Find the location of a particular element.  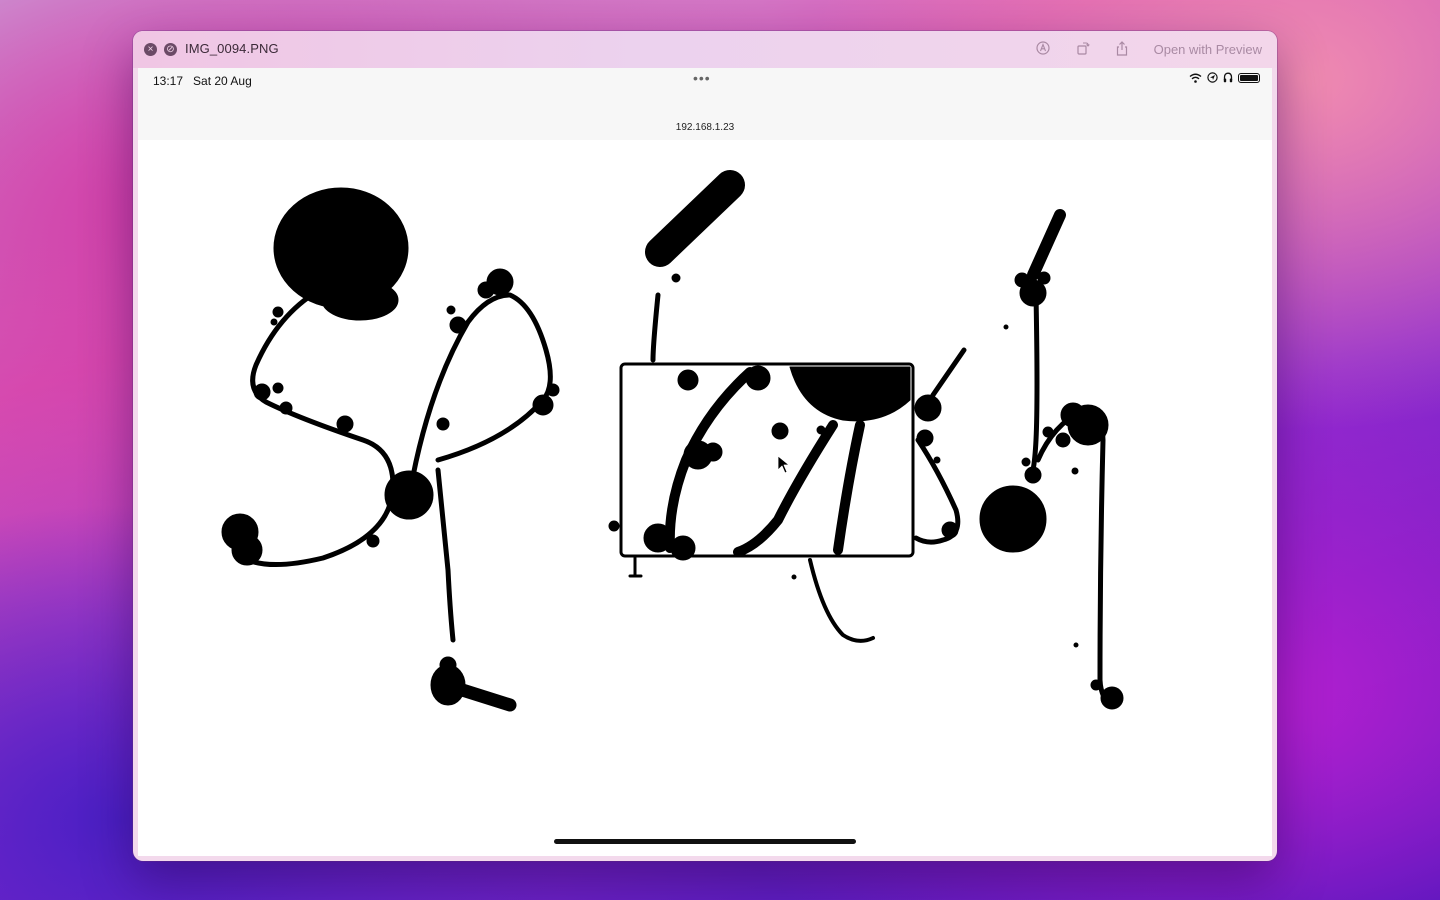

rotate-icon-glyph is located at coordinates (1083, 48).